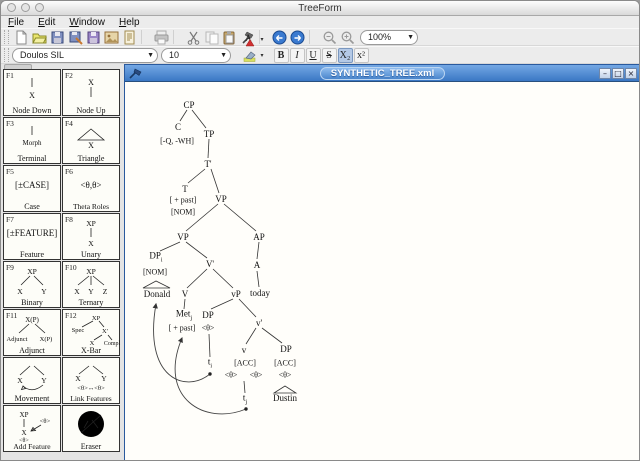  Describe the element at coordinates (32, 236) in the screenshot. I see `palette-cell-feature: F7 [±FEATURE] Feature` at that location.